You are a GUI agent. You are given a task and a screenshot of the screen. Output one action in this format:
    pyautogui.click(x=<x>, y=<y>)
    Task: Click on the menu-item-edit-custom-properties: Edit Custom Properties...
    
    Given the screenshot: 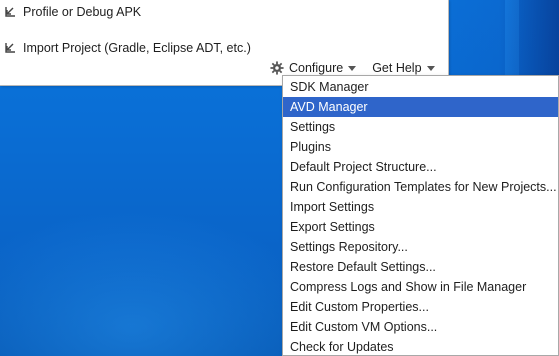 What is the action you would take?
    pyautogui.click(x=420, y=307)
    